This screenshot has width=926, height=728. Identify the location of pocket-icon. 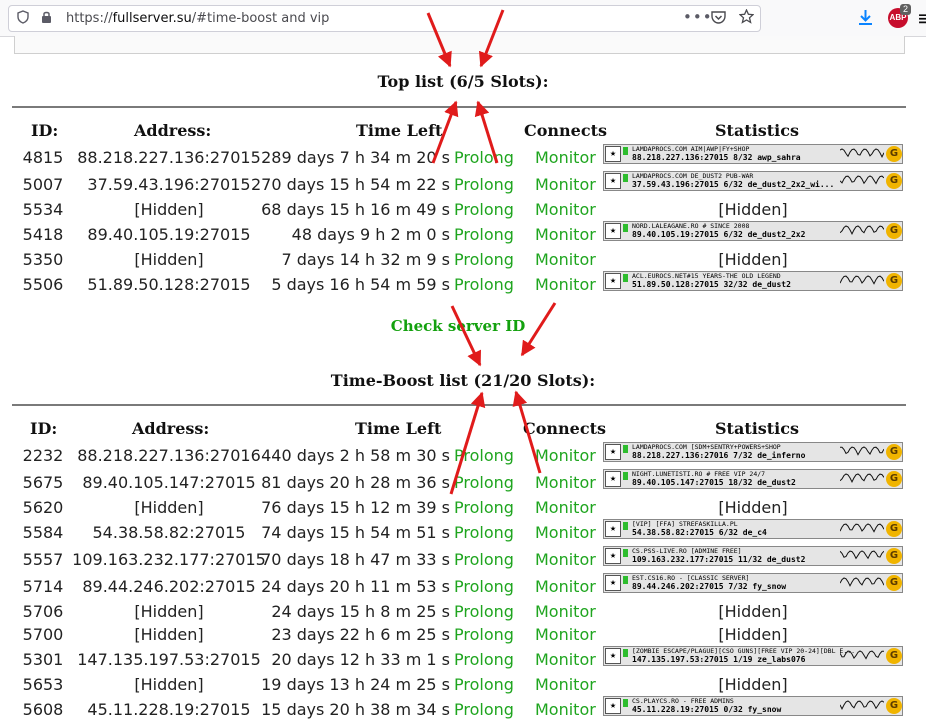
(718, 19).